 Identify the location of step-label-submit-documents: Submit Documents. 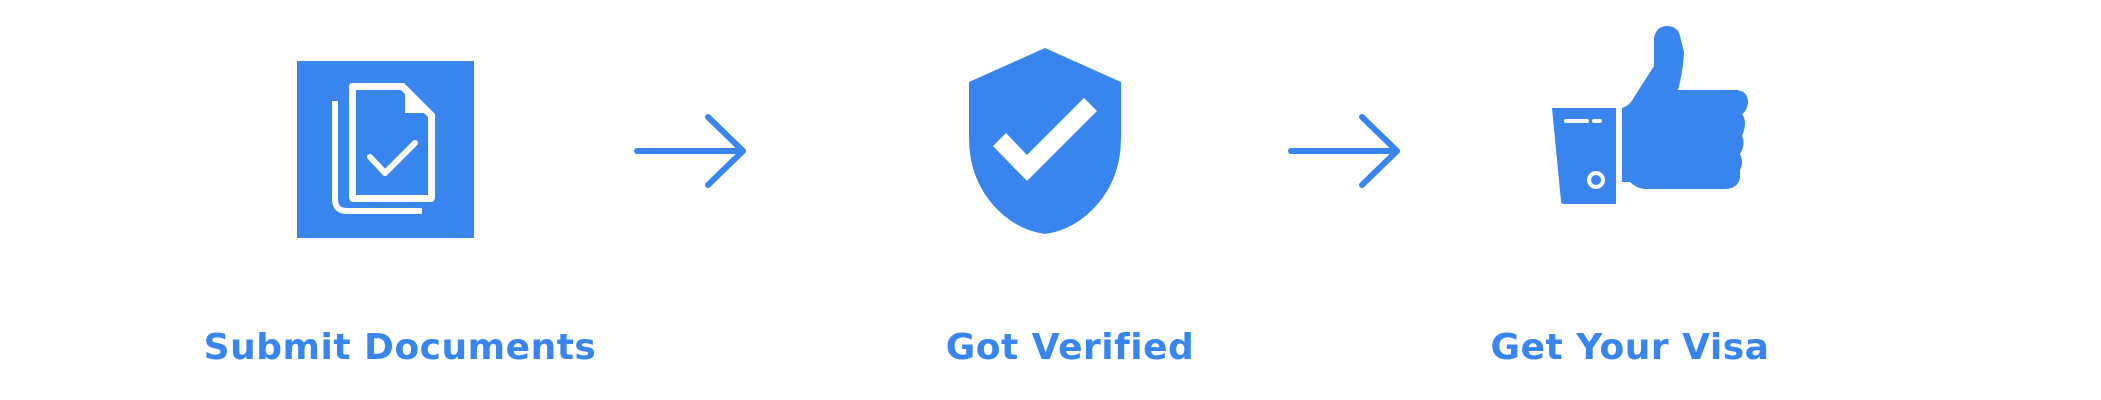
(400, 347).